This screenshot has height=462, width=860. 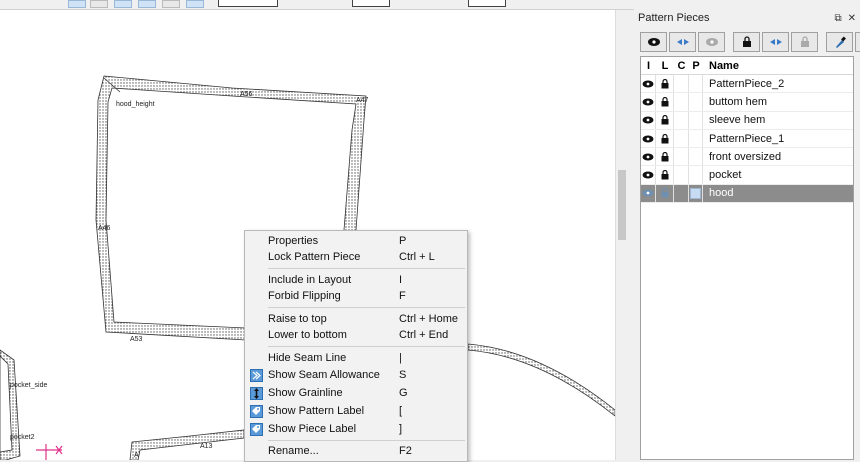 What do you see at coordinates (356, 241) in the screenshot?
I see `menu-item-properties: Properties P` at bounding box center [356, 241].